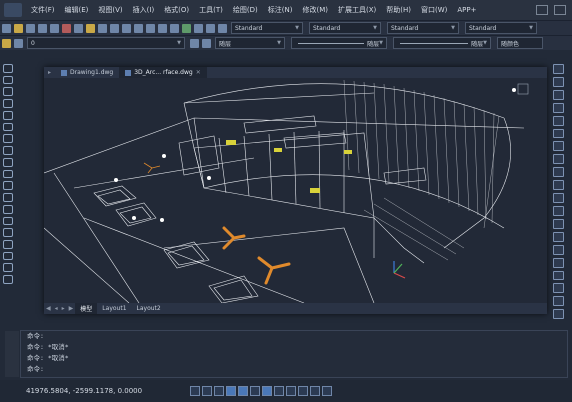 The image size is (572, 402). What do you see at coordinates (78, 28) in the screenshot?
I see `copy-icon` at bounding box center [78, 28].